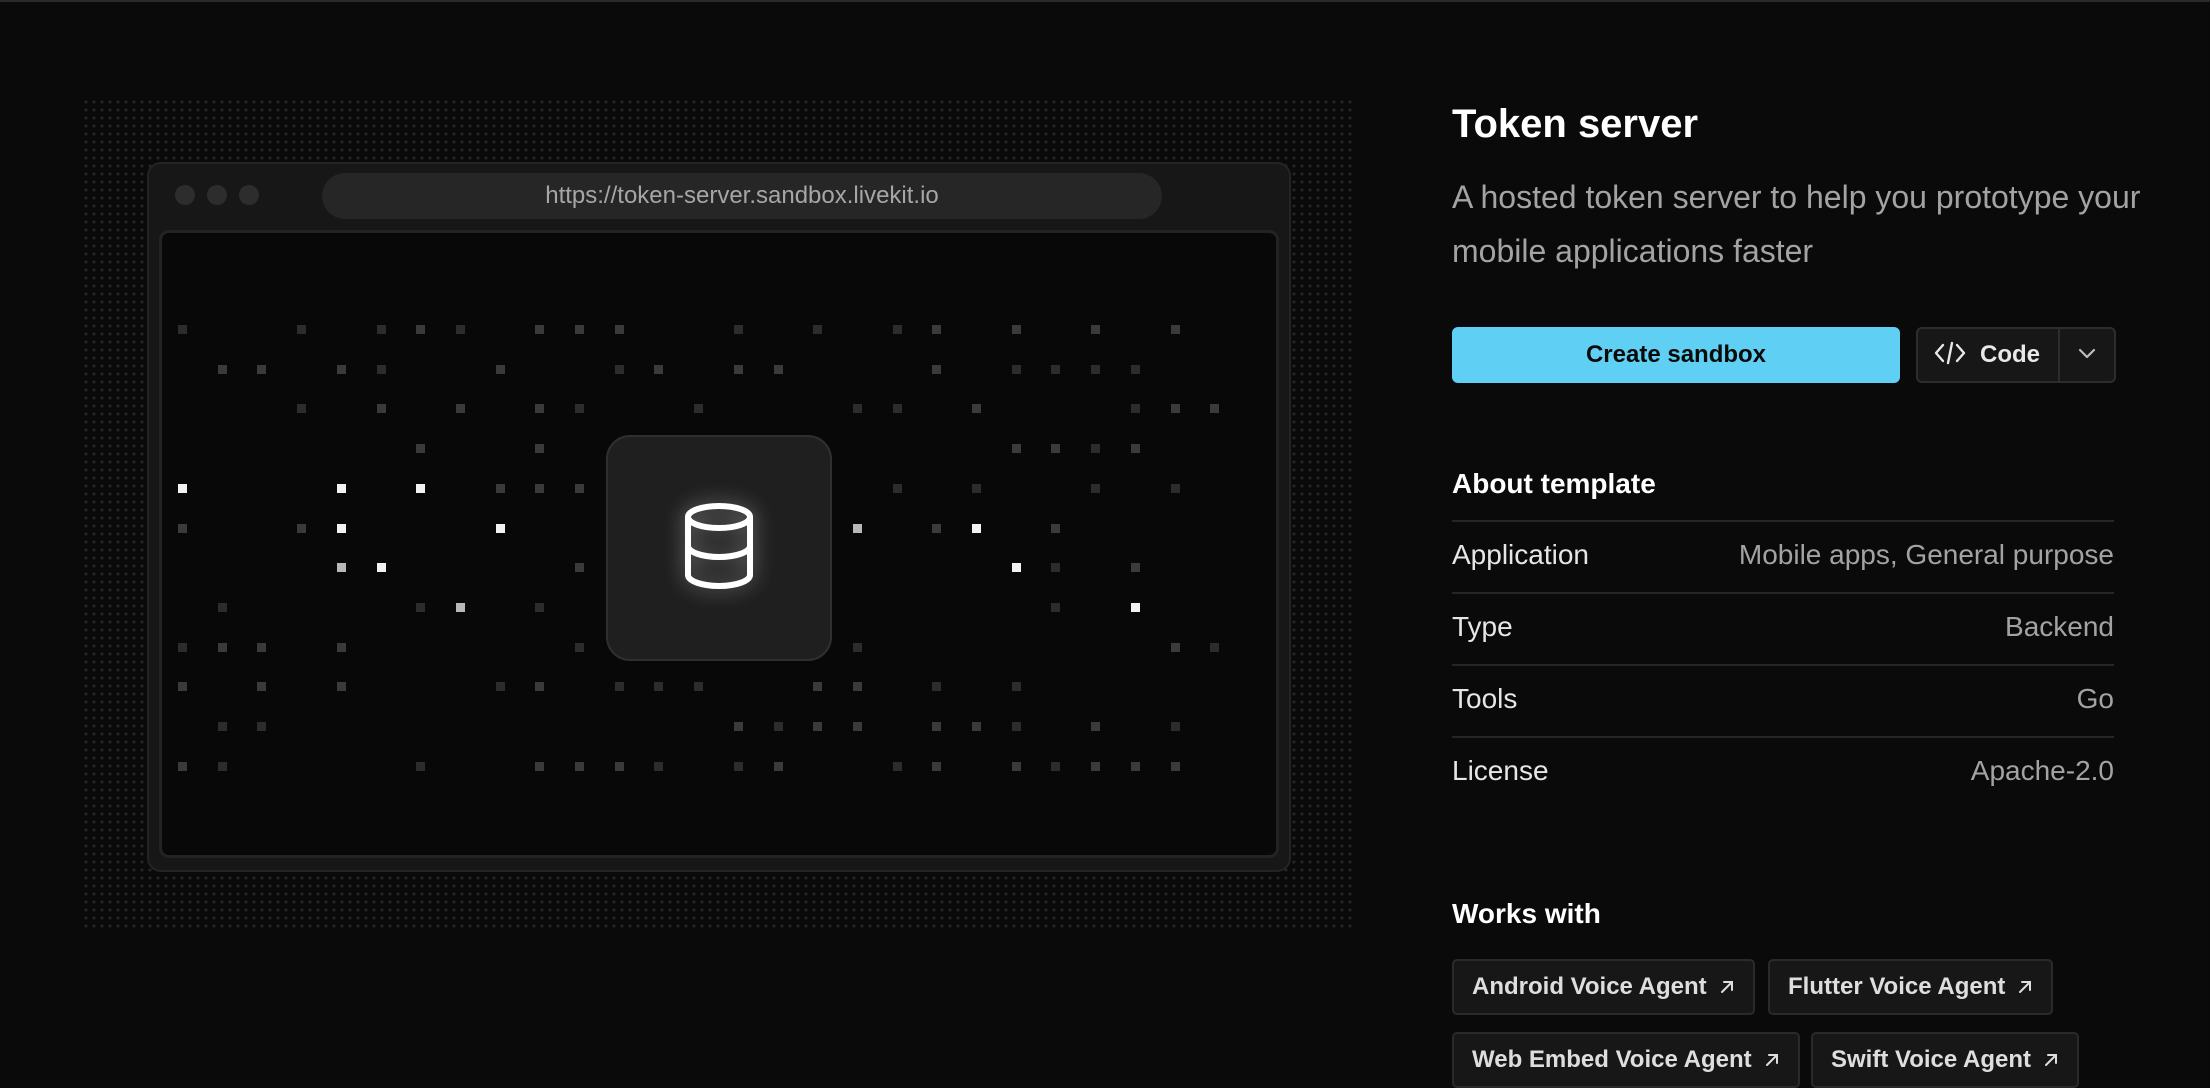 The width and height of the screenshot is (2210, 1088). I want to click on center-icon-tile, so click(719, 548).